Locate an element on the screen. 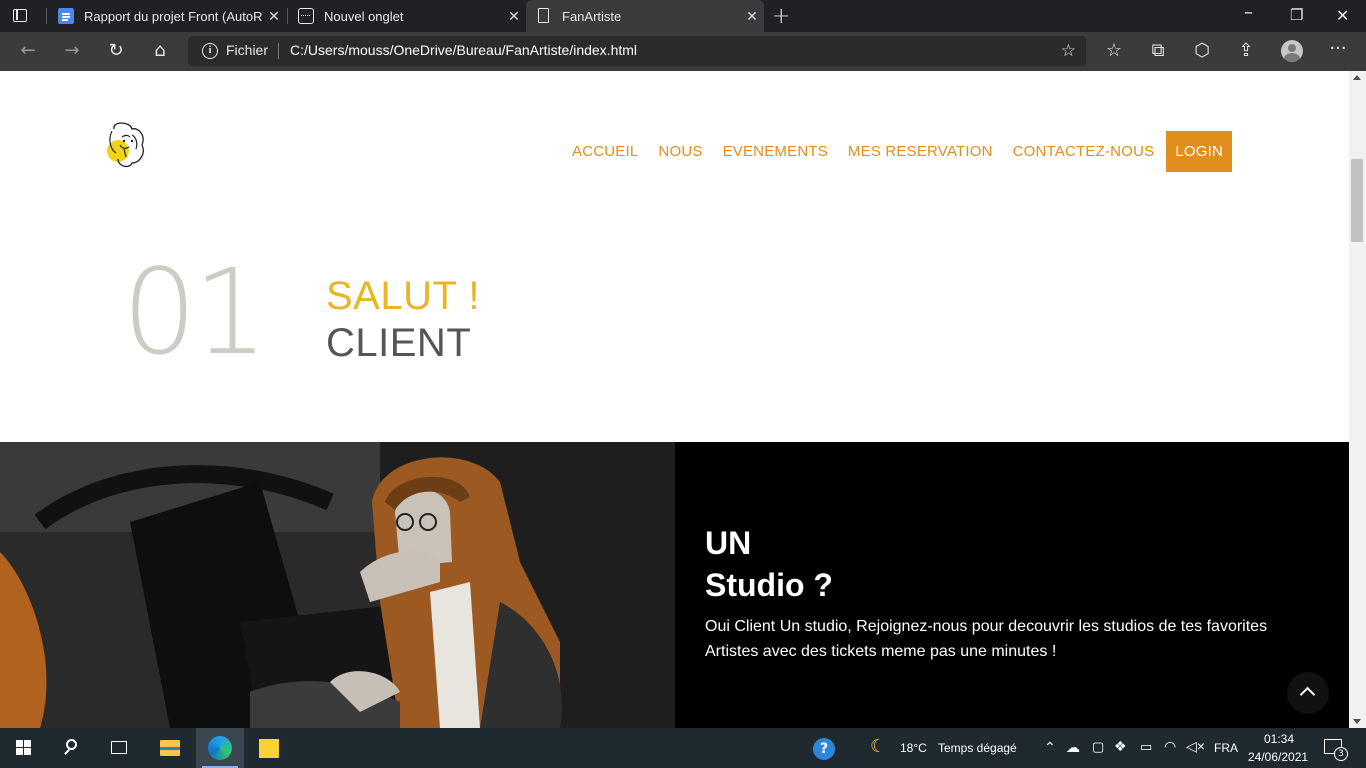 The width and height of the screenshot is (1366, 768). info-icon: i is located at coordinates (210, 51).